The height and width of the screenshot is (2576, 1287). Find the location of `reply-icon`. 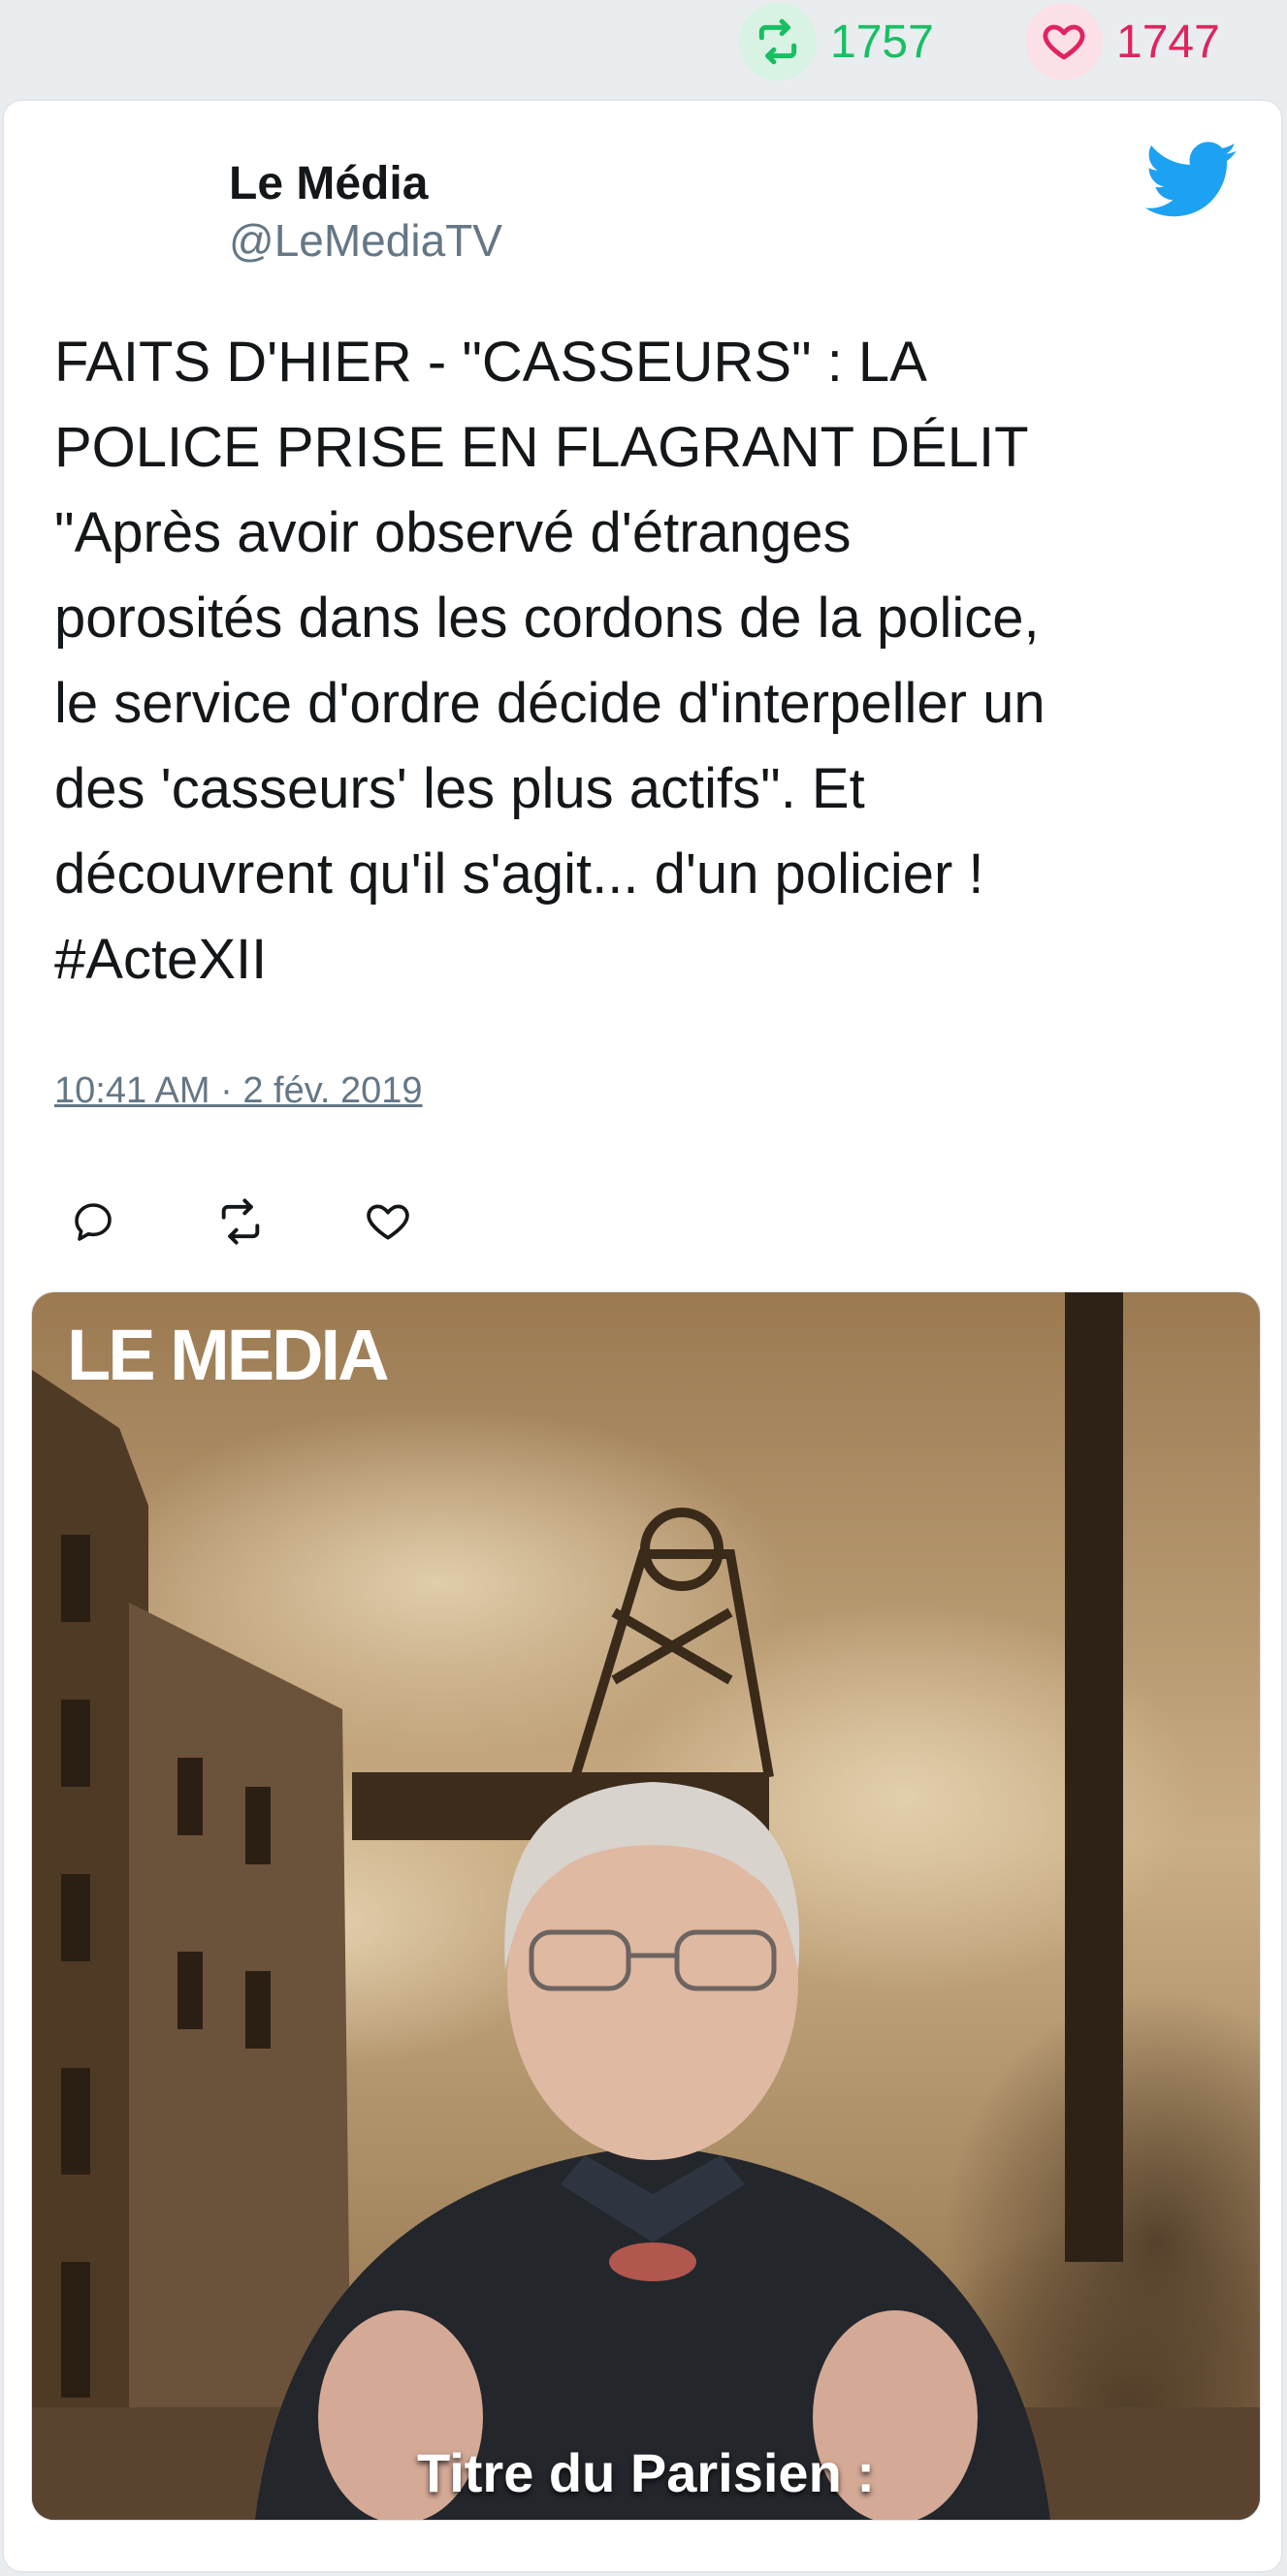

reply-icon is located at coordinates (93, 1222).